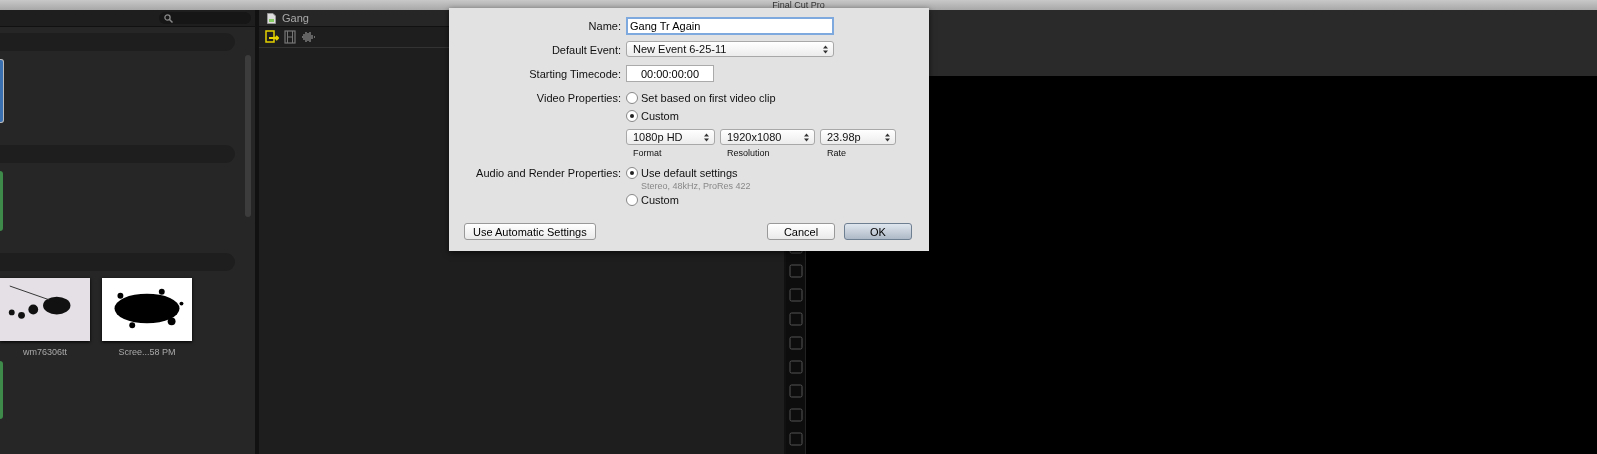 The height and width of the screenshot is (454, 1597). I want to click on radio-label: Set based on first video clip, so click(708, 98).